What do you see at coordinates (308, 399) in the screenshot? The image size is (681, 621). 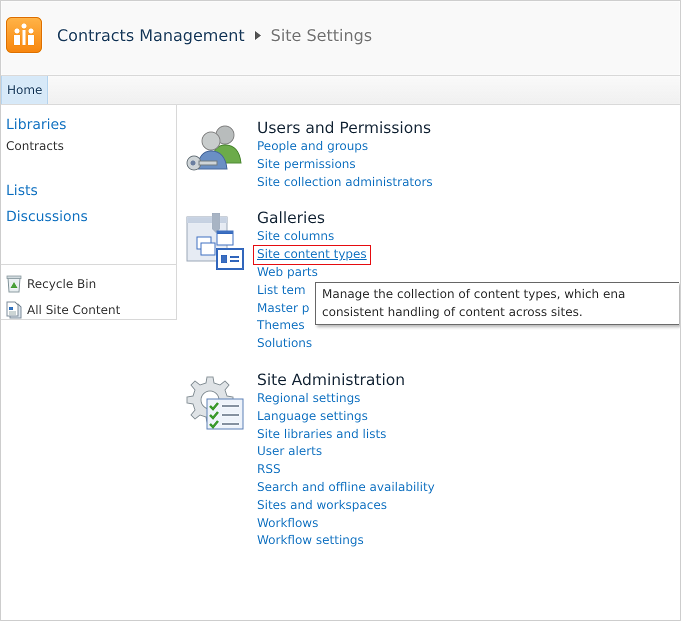 I see `settings-link: Regional settings` at bounding box center [308, 399].